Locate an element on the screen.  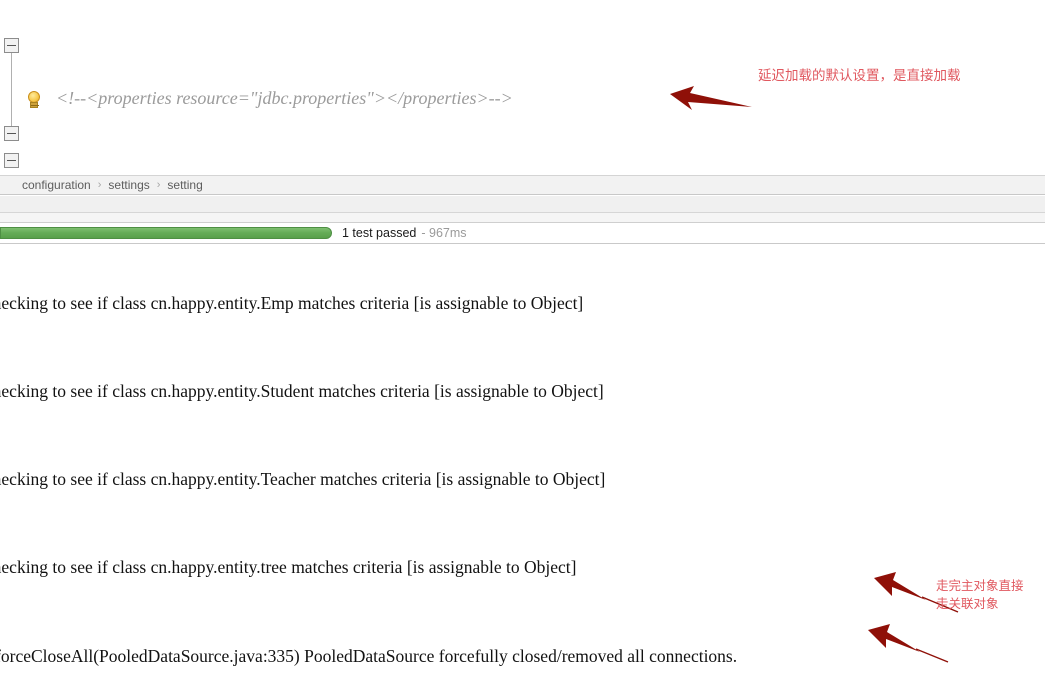
breadcrumb-item-setting: setting is located at coordinates (184, 185).